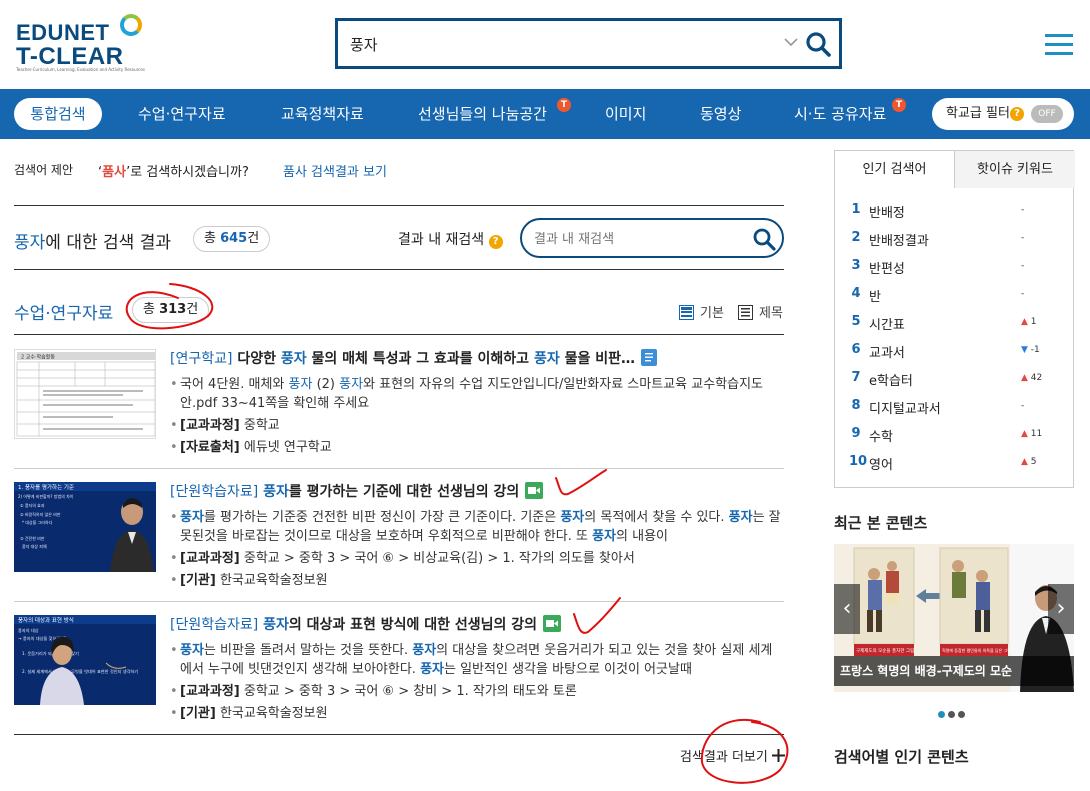 The height and width of the screenshot is (791, 1090). I want to click on tab-teacher-sharing: 선생님들의 나눔공간, so click(482, 114).